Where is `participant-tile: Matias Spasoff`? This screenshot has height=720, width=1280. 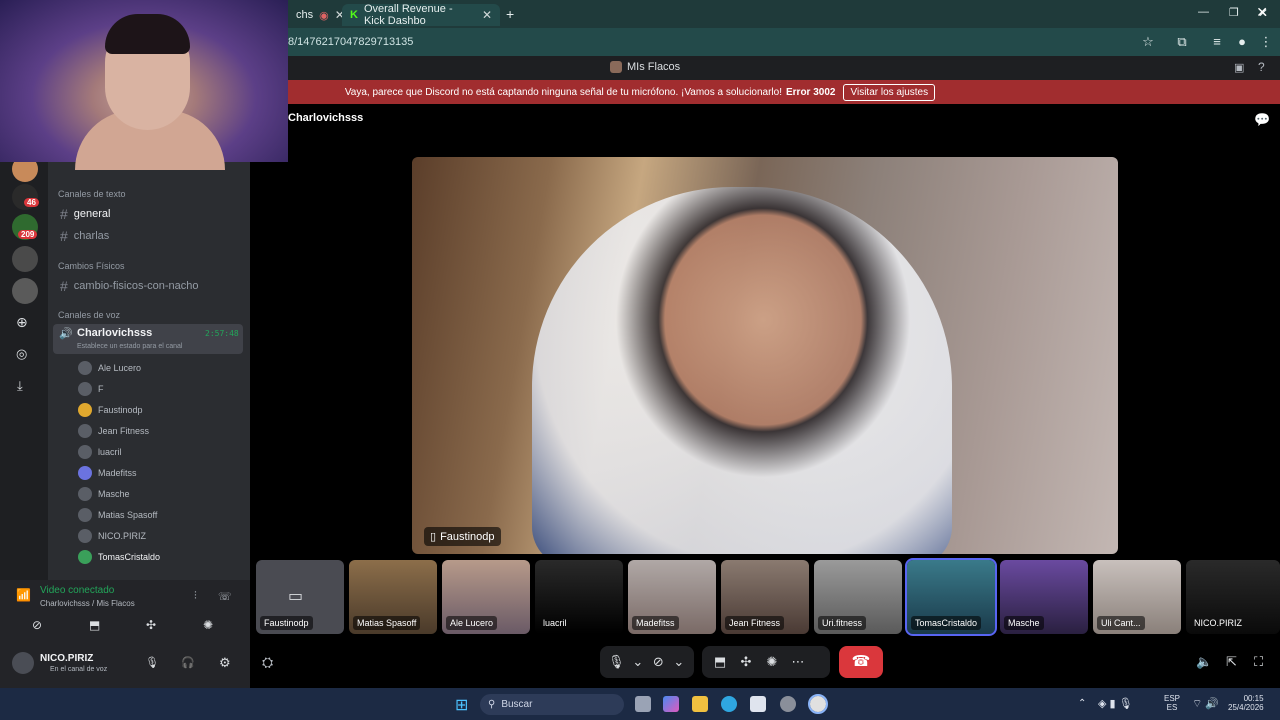
participant-tile: Matias Spasoff is located at coordinates (393, 597).